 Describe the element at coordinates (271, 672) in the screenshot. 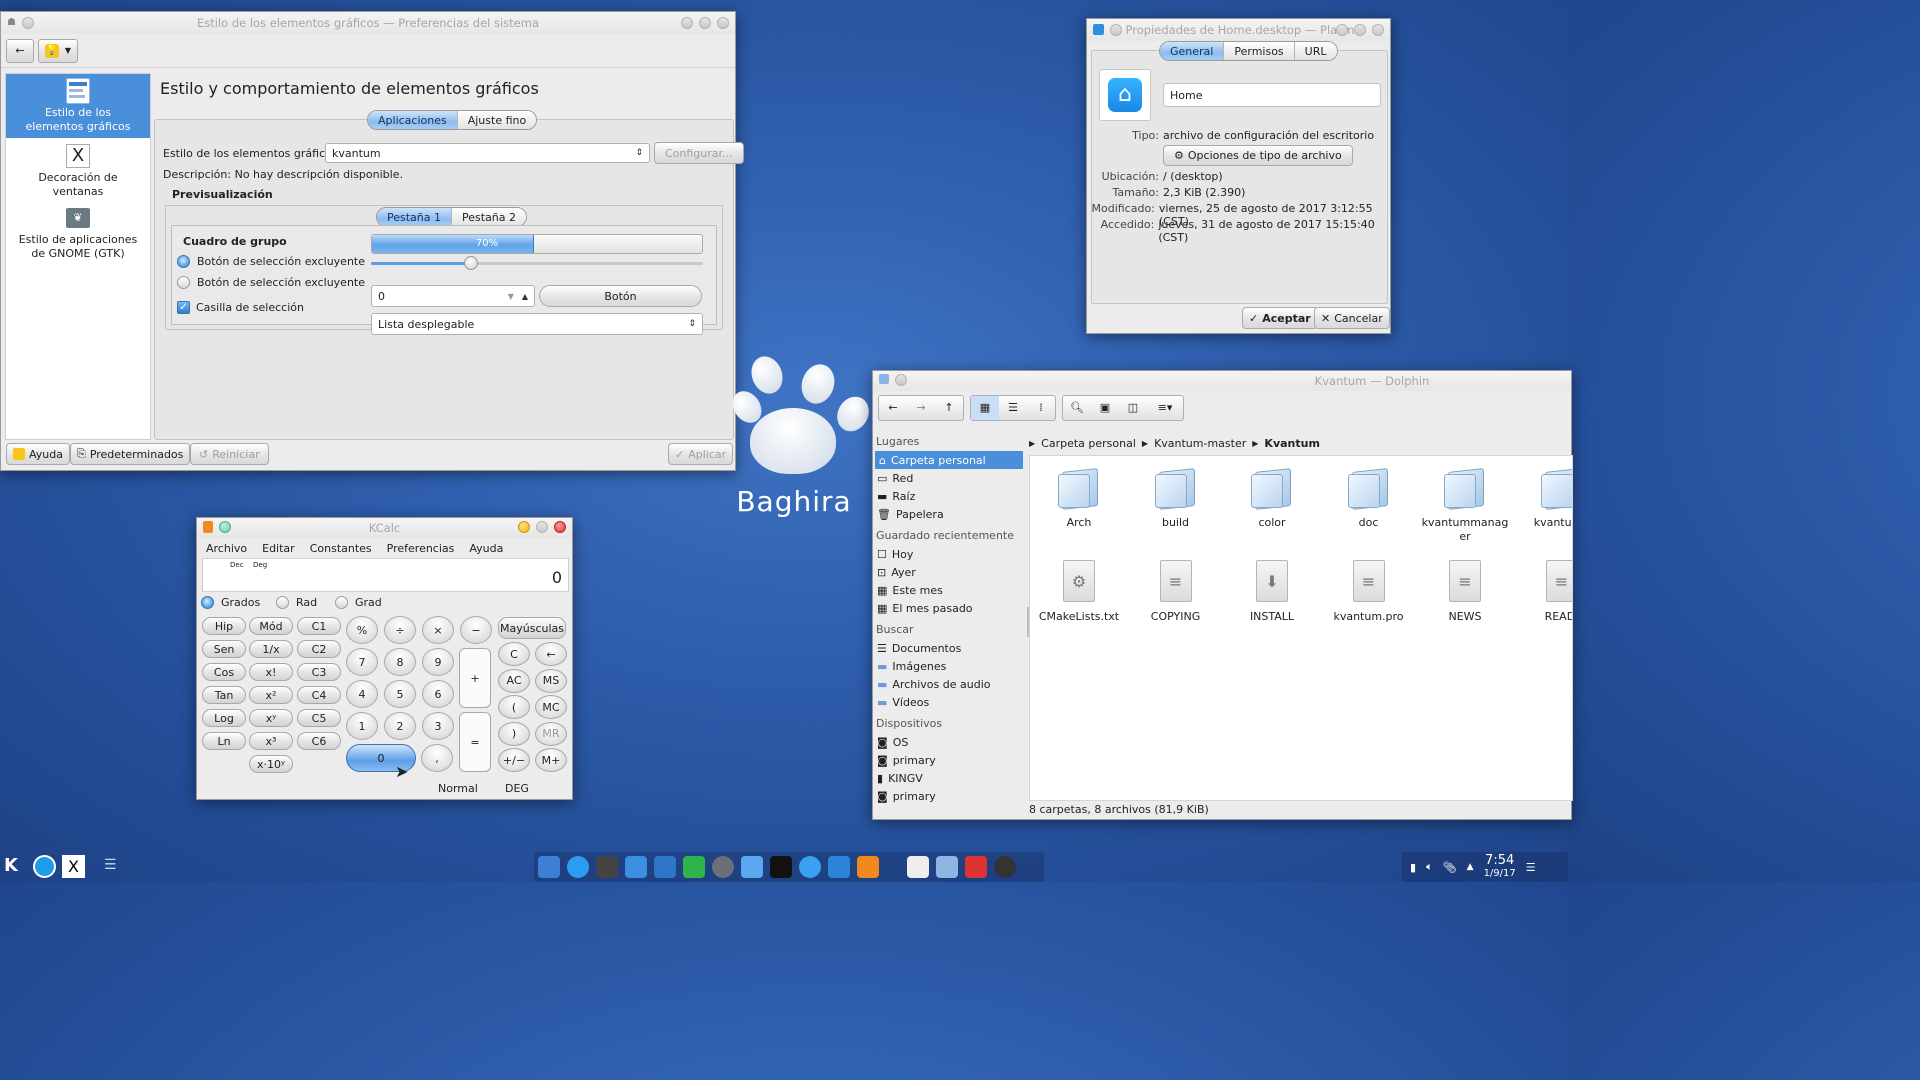

I see `fn-key: x!` at that location.